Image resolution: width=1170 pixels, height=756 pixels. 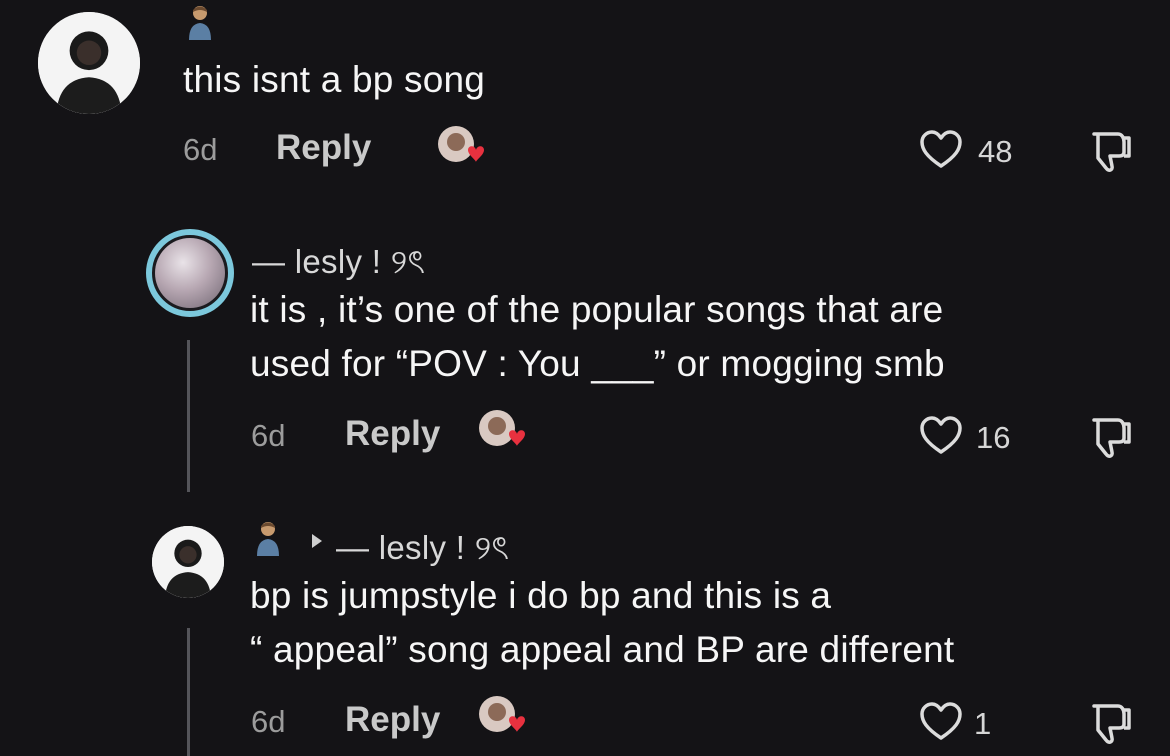 What do you see at coordinates (317, 541) in the screenshot?
I see `reply-arrow-icon` at bounding box center [317, 541].